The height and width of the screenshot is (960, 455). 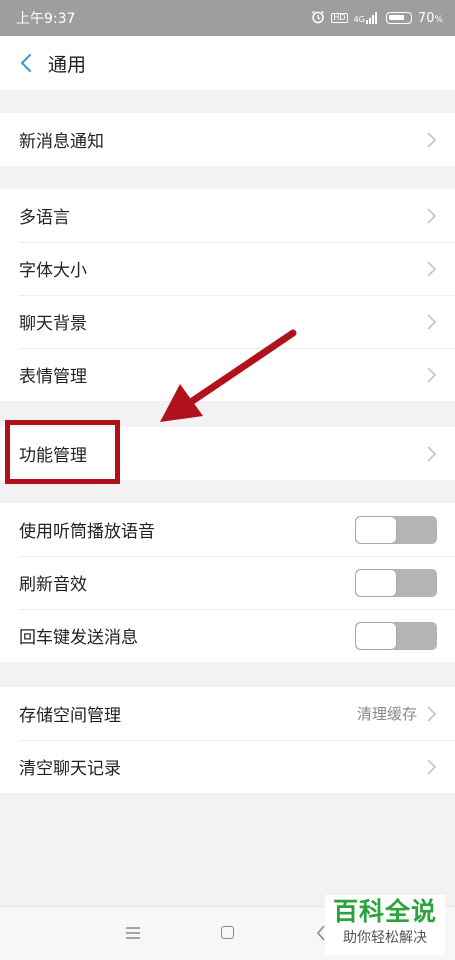 I want to click on row-language: 多语言, so click(x=227, y=215).